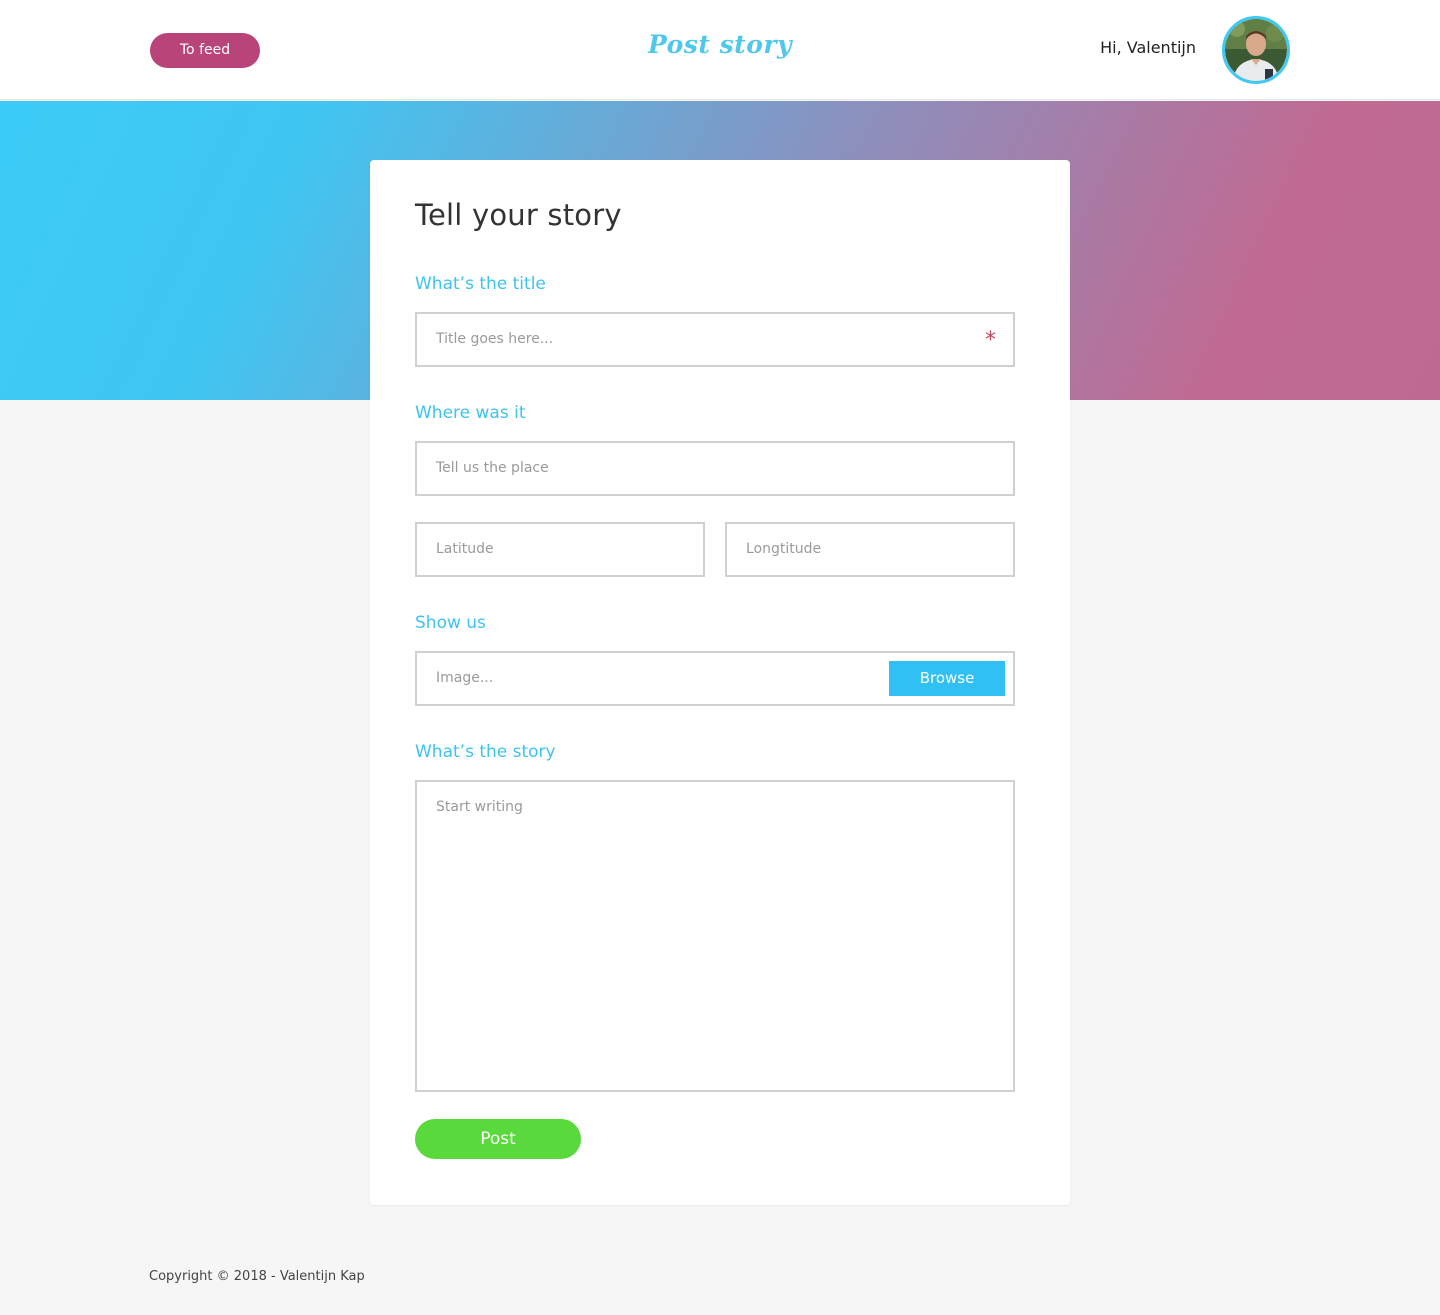  Describe the element at coordinates (720, 50) in the screenshot. I see `top-bar: To feed Post story Hi, Valentijn` at that location.